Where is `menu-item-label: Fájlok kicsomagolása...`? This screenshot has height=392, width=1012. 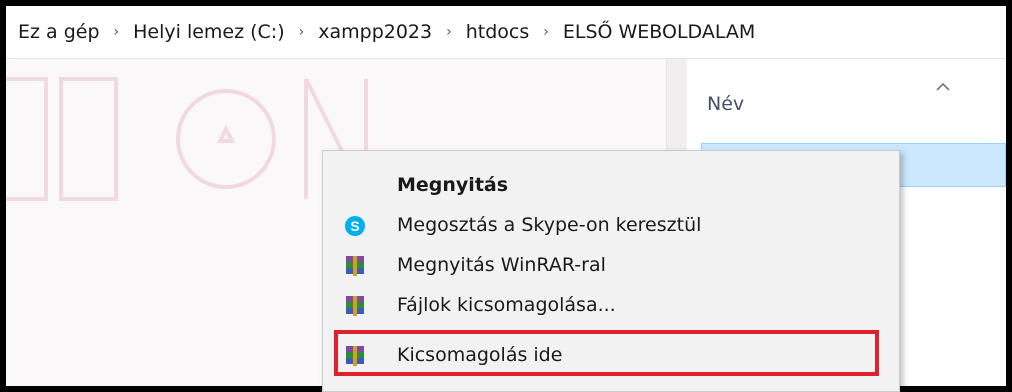 menu-item-label: Fájlok kicsomagolása... is located at coordinates (506, 305).